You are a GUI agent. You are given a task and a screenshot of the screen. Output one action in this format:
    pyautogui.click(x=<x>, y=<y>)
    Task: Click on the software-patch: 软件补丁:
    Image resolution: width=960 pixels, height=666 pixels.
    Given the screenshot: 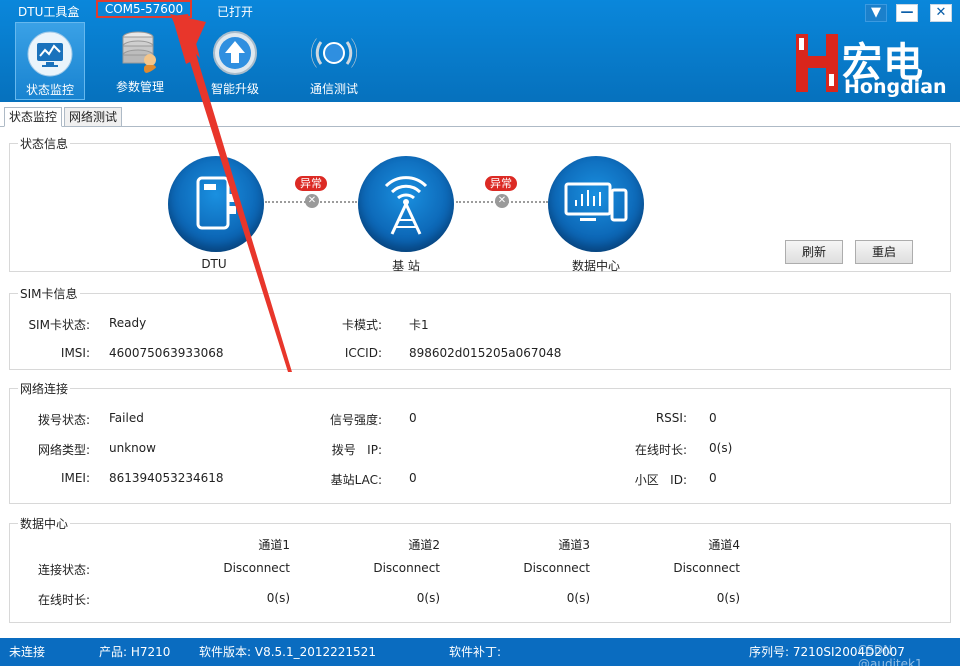 What is the action you would take?
    pyautogui.click(x=475, y=652)
    